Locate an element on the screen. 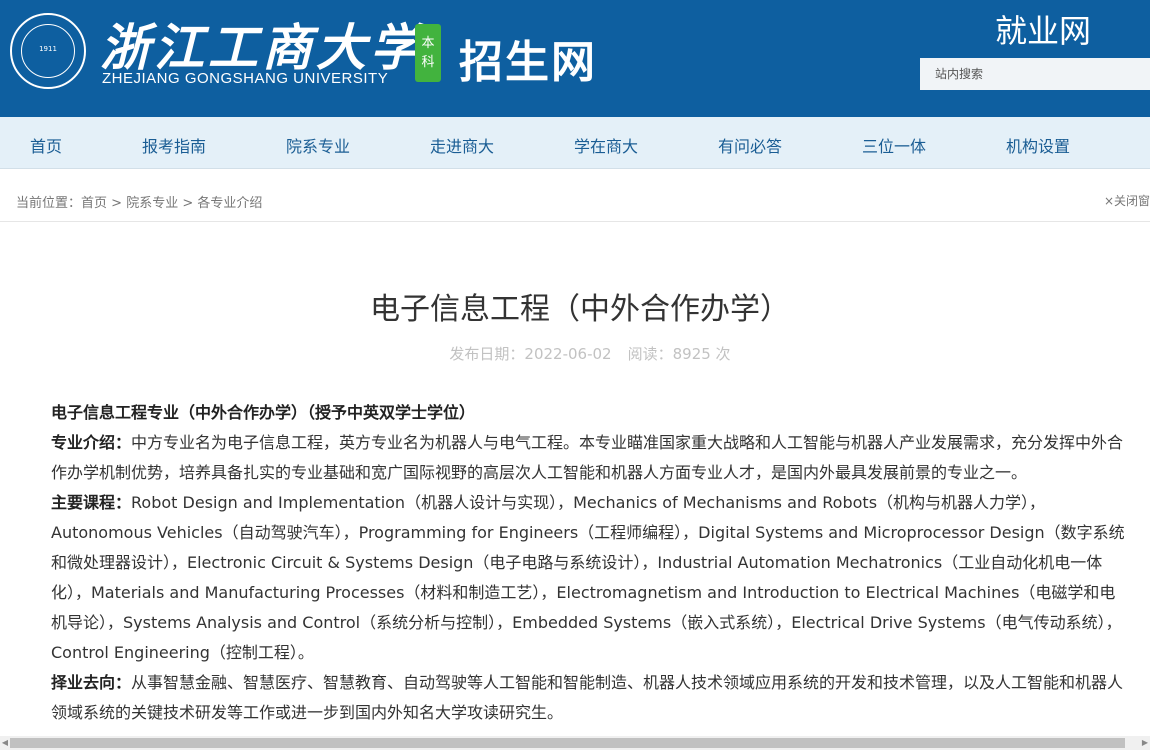 The height and width of the screenshot is (750, 1150). university-name-en: ZHEJIANG GONGSHANG UNIVERSITY is located at coordinates (245, 78).